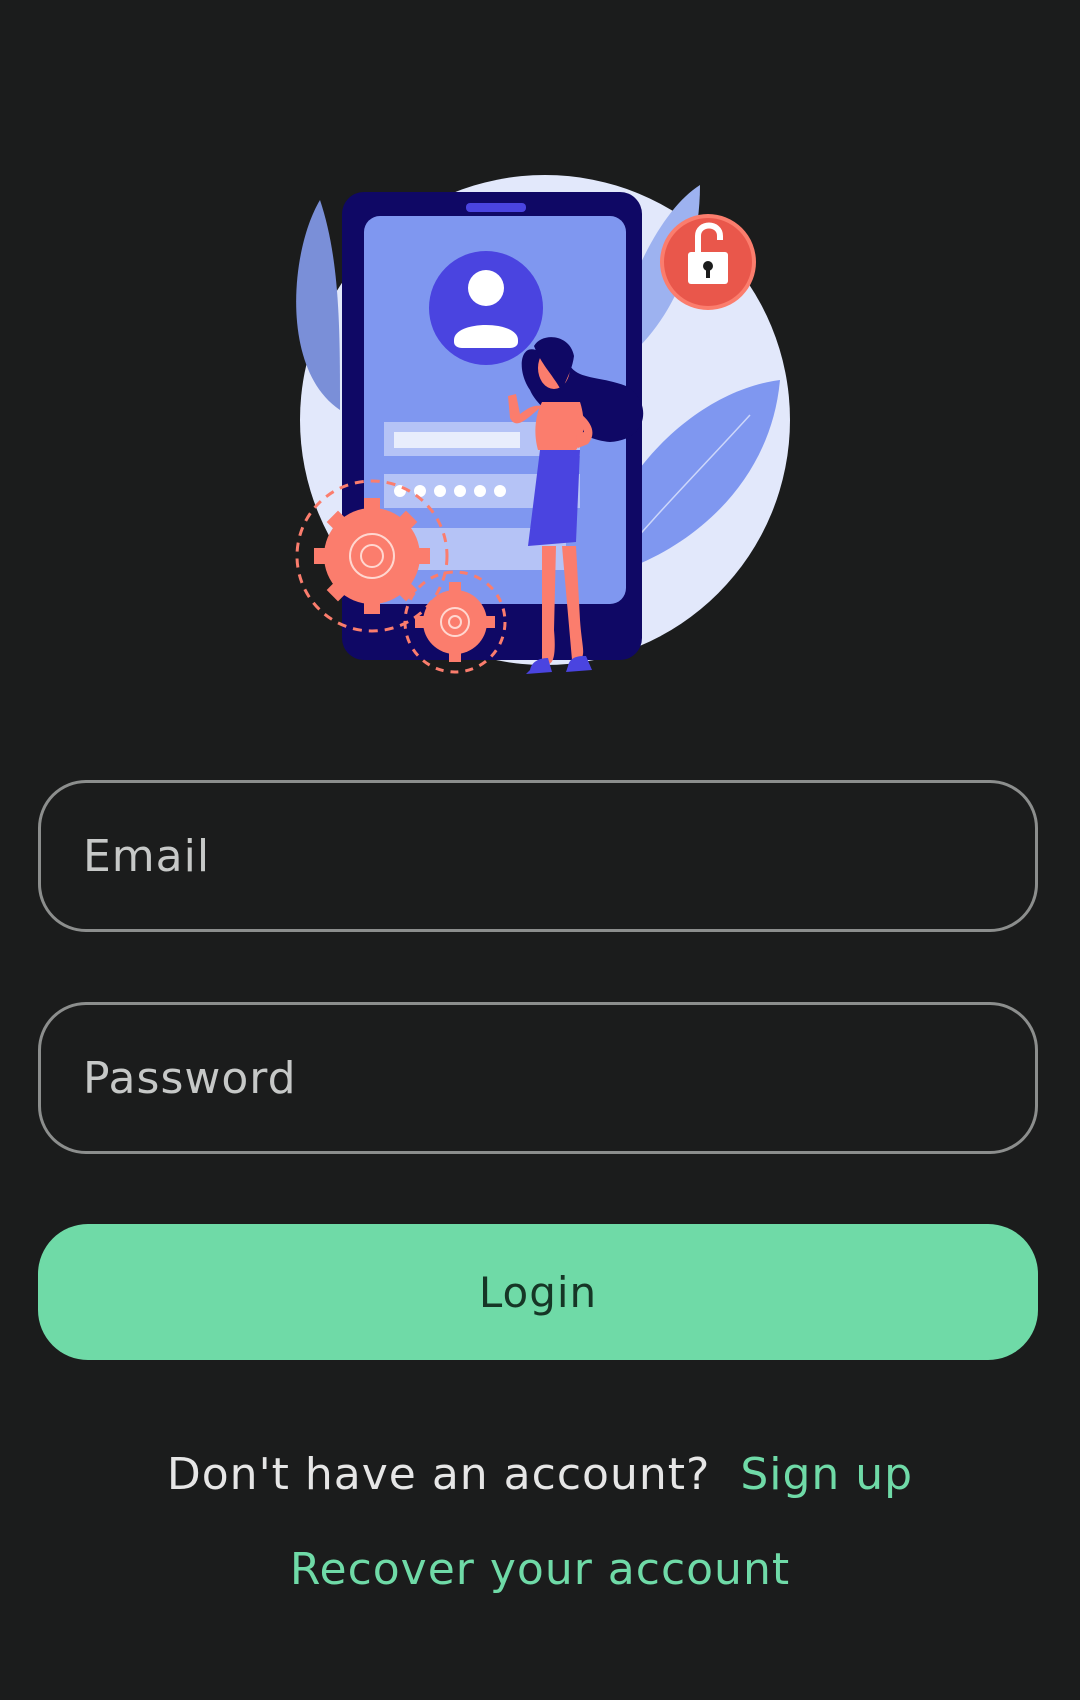 The image size is (1080, 1700). What do you see at coordinates (559, 1078) in the screenshot?
I see `password-input` at bounding box center [559, 1078].